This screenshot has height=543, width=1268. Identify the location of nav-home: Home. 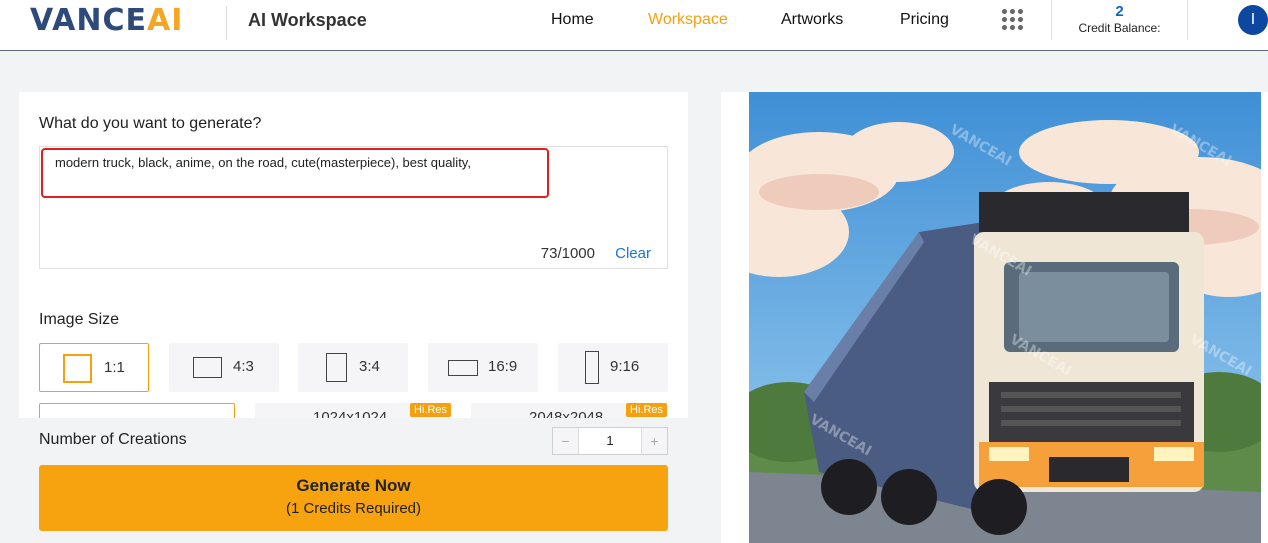
(572, 20).